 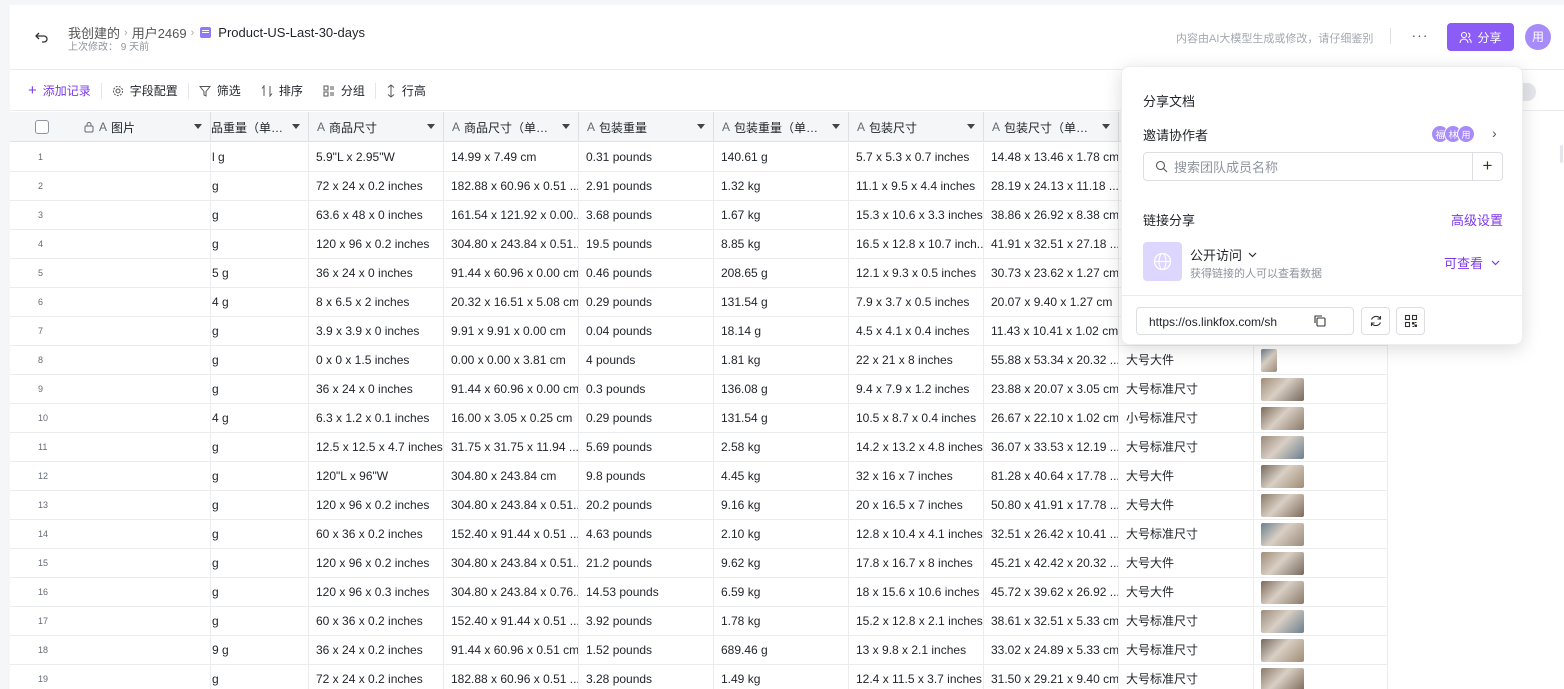 I want to click on cell-product-size-unit: 0.00 x 0.00 x 3.81 cm, so click(x=511, y=360).